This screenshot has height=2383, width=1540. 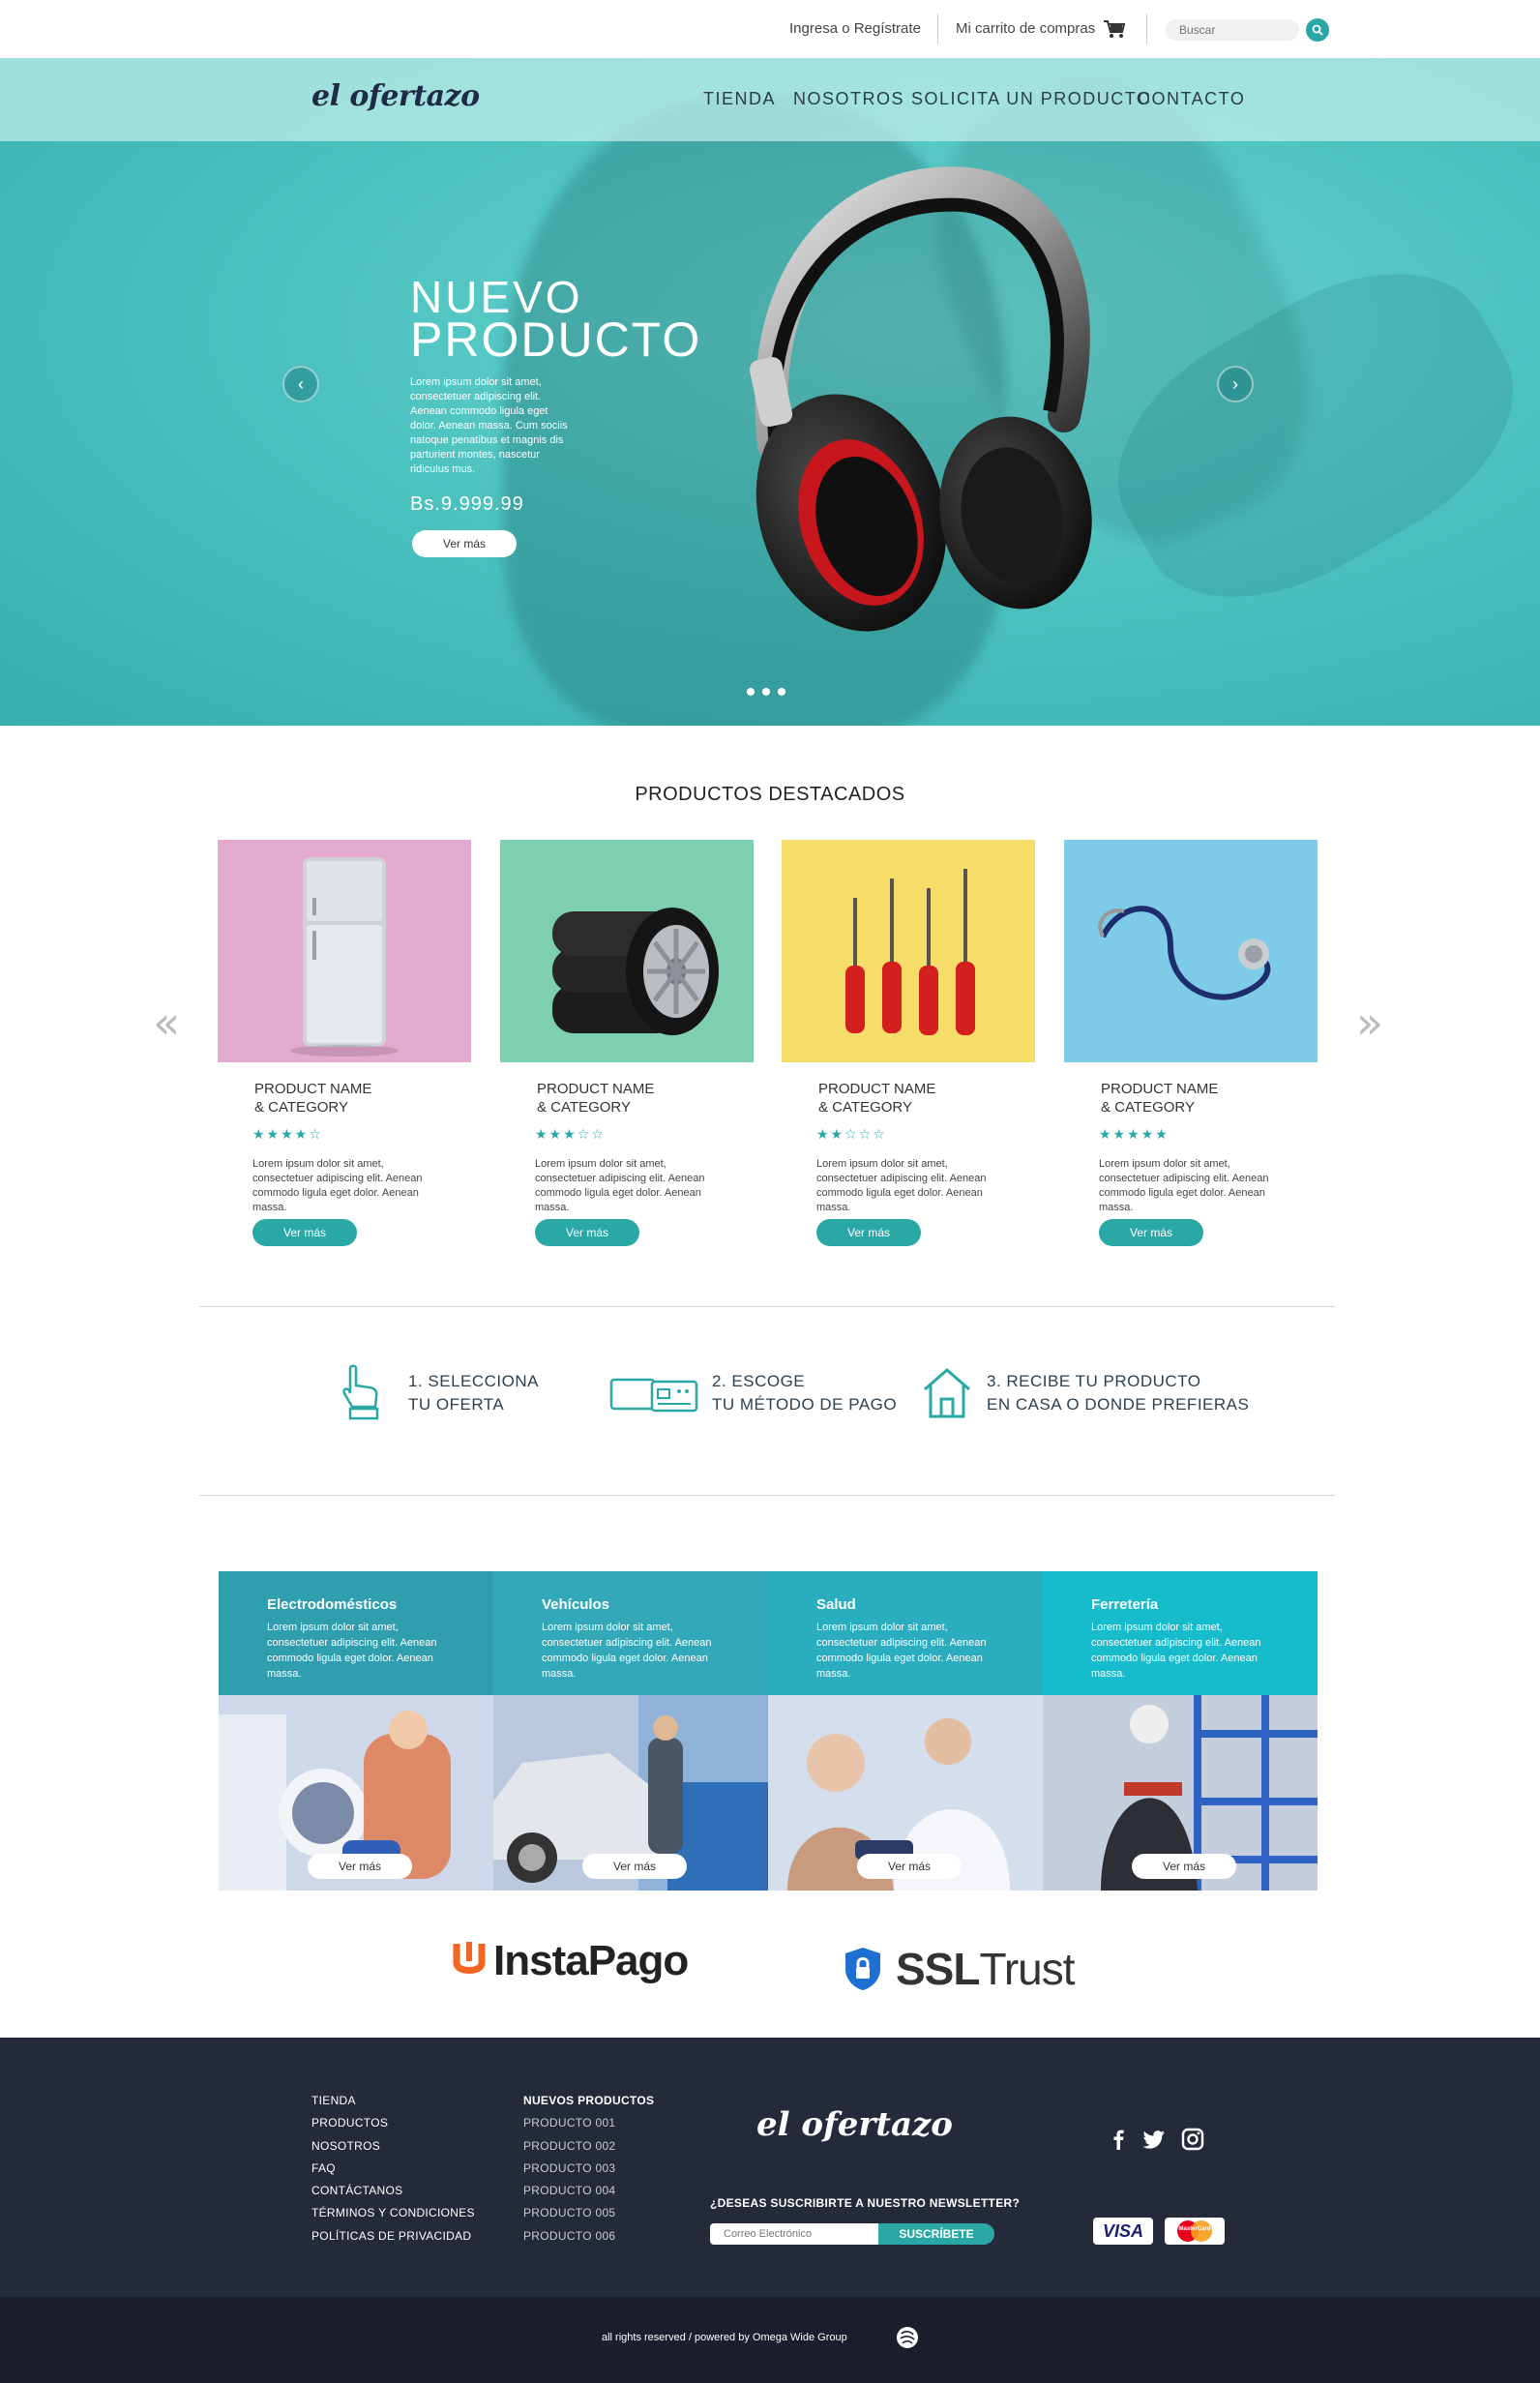 What do you see at coordinates (836, 1604) in the screenshot?
I see `category-title: Salud` at bounding box center [836, 1604].